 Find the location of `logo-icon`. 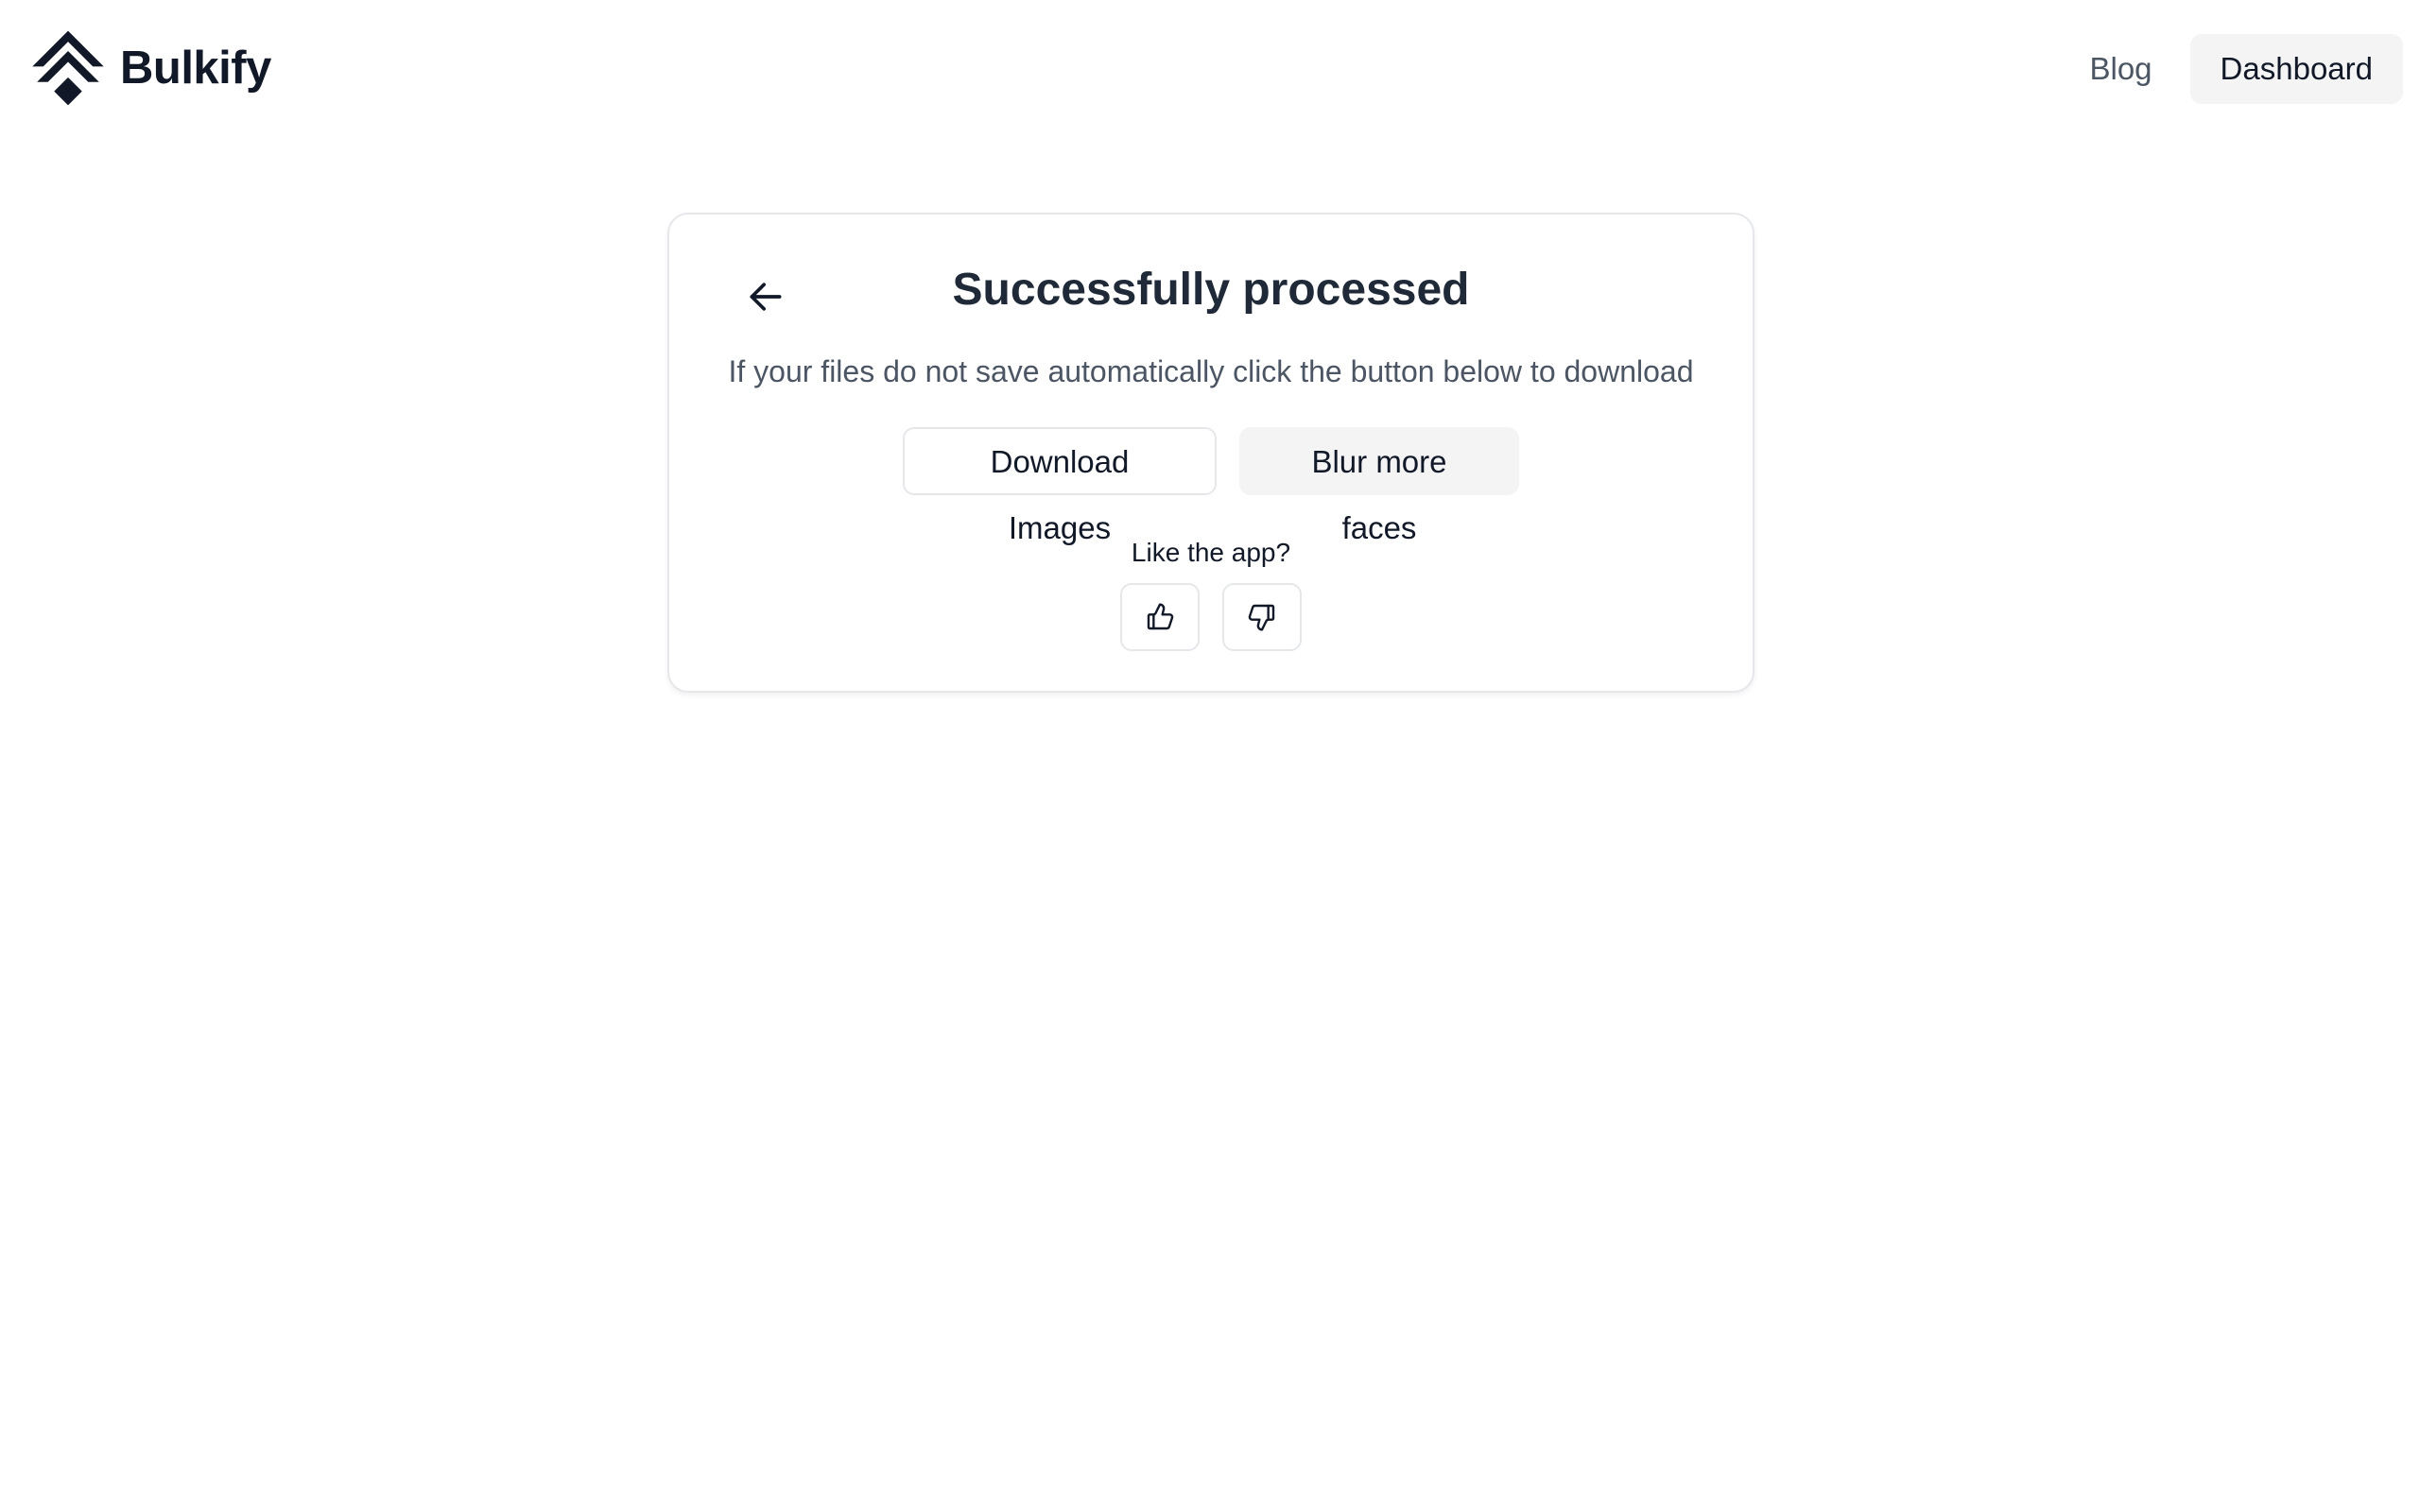

logo-icon is located at coordinates (68, 68).